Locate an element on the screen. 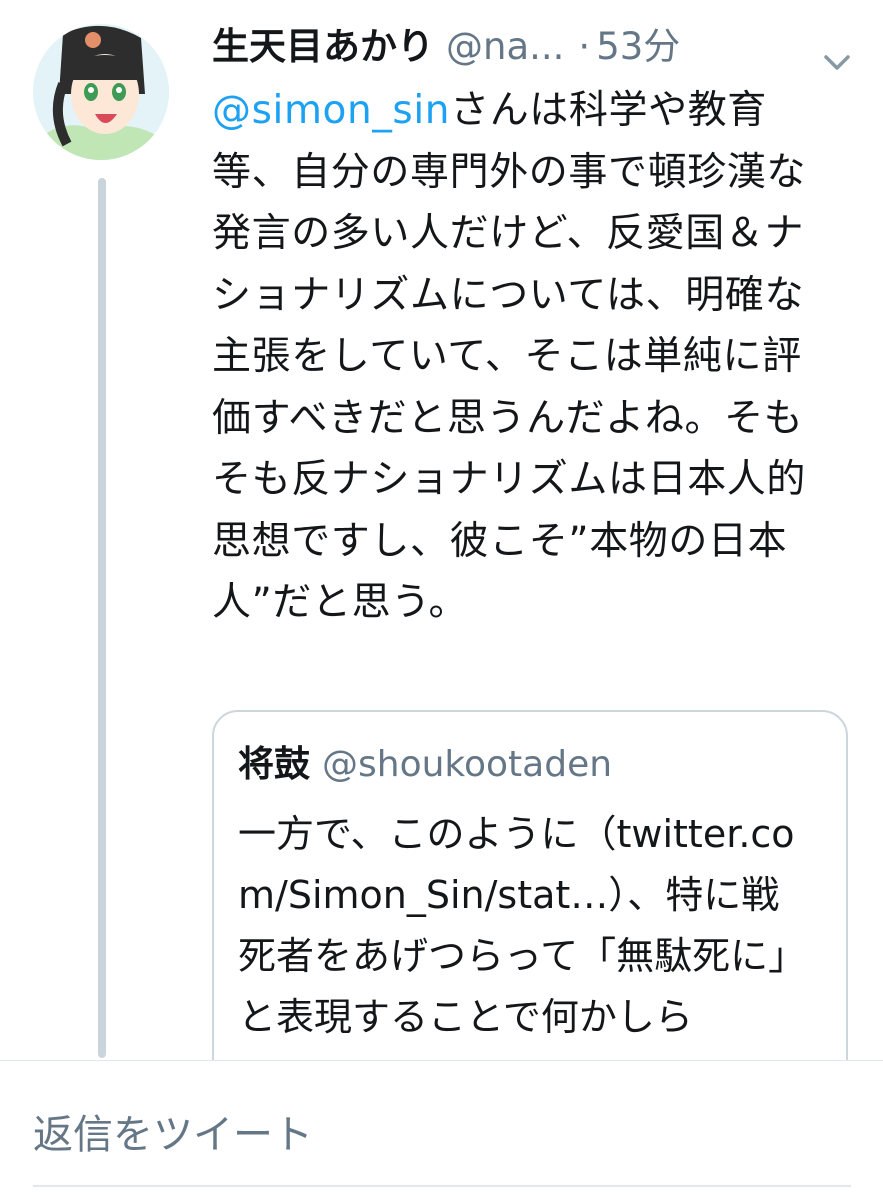 The width and height of the screenshot is (883, 1201). reply-bar: 返信をツイート is located at coordinates (441, 1130).